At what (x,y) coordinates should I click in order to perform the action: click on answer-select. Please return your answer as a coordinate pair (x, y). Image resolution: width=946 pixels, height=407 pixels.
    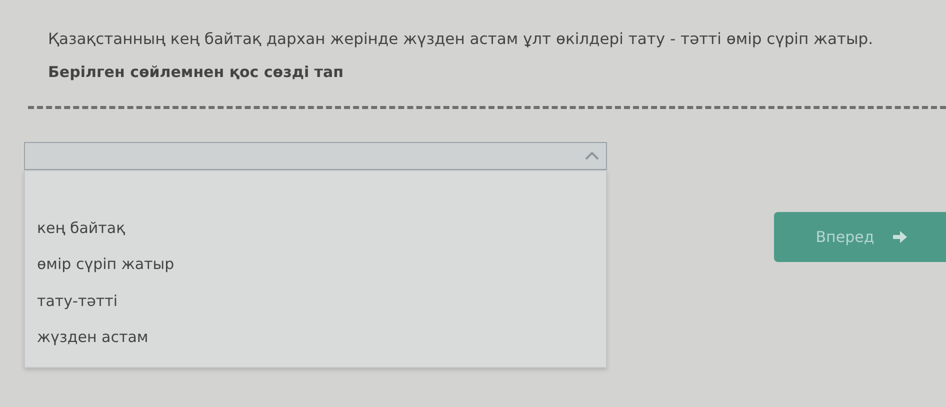
    Looking at the image, I should click on (315, 156).